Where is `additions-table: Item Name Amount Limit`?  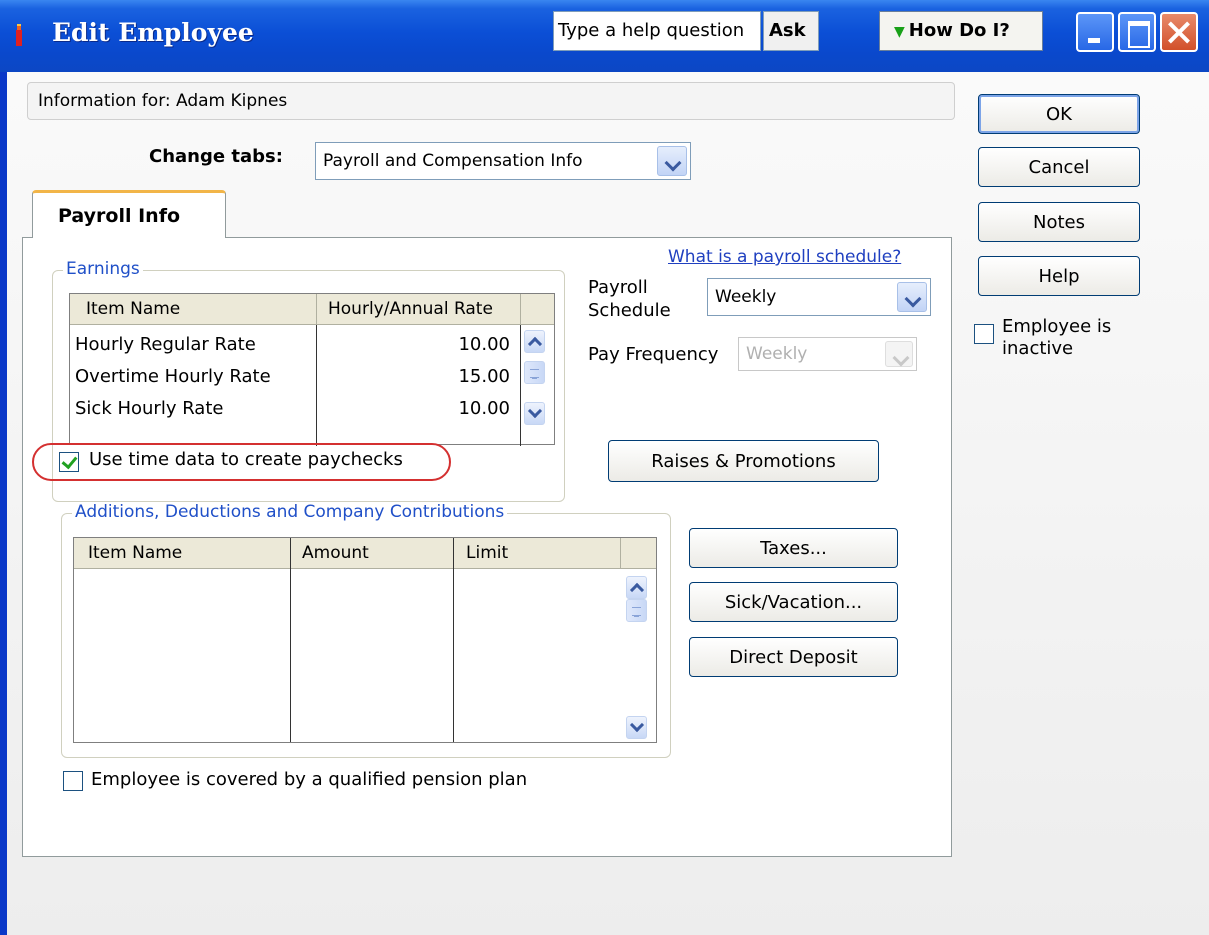 additions-table: Item Name Amount Limit is located at coordinates (365, 640).